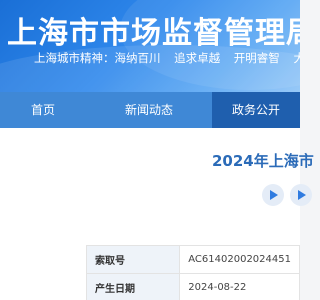 Image resolution: width=320 pixels, height=300 pixels. What do you see at coordinates (43, 110) in the screenshot?
I see `nav-item-home: 首页` at bounding box center [43, 110].